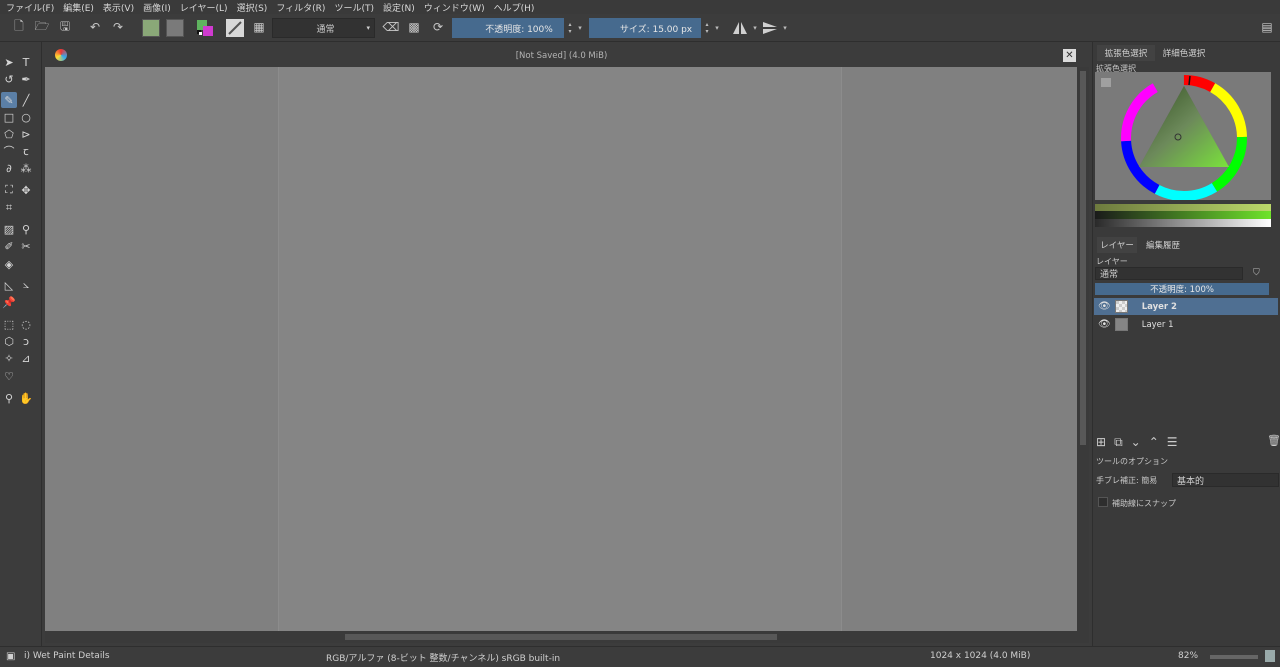 Image resolution: width=1280 pixels, height=667 pixels. I want to click on background-color-swatch, so click(175, 28).